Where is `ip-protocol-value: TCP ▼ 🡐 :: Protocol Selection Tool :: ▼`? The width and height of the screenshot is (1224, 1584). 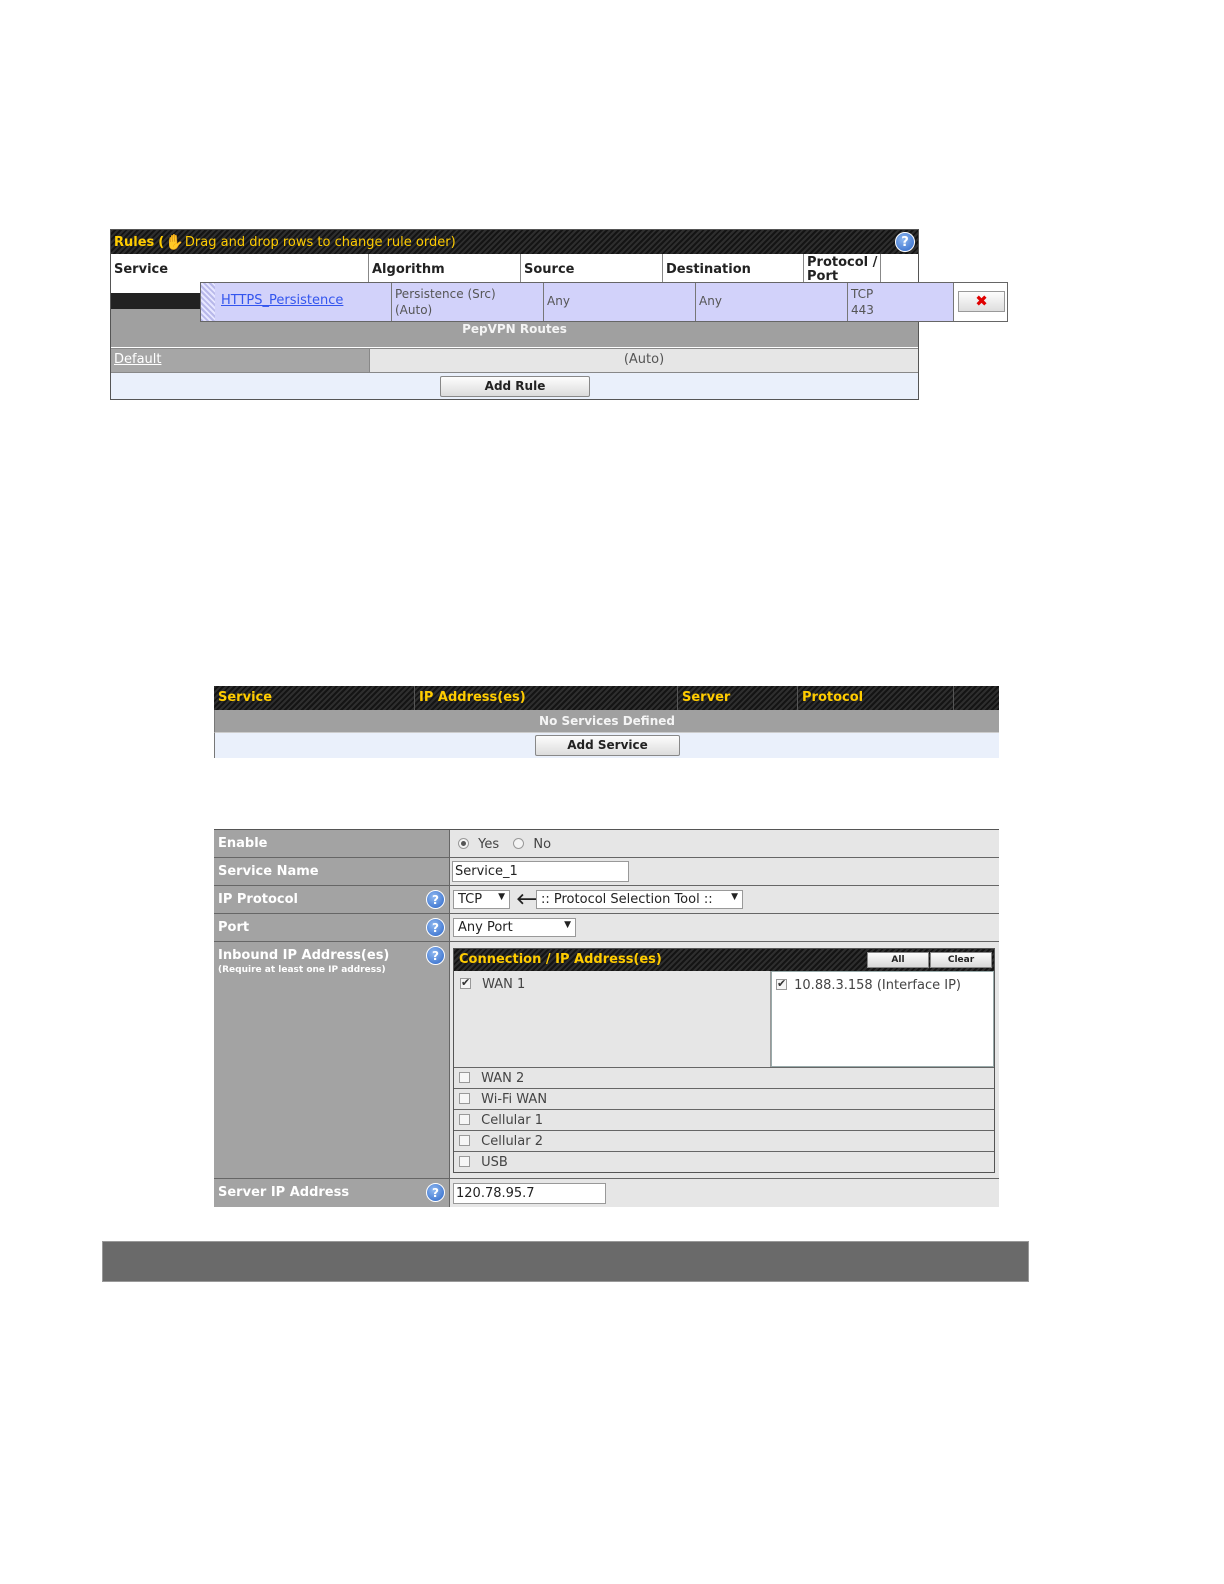
ip-protocol-value: TCP ▼ 🡐 :: Protocol Selection Tool :: ▼ is located at coordinates (724, 899).